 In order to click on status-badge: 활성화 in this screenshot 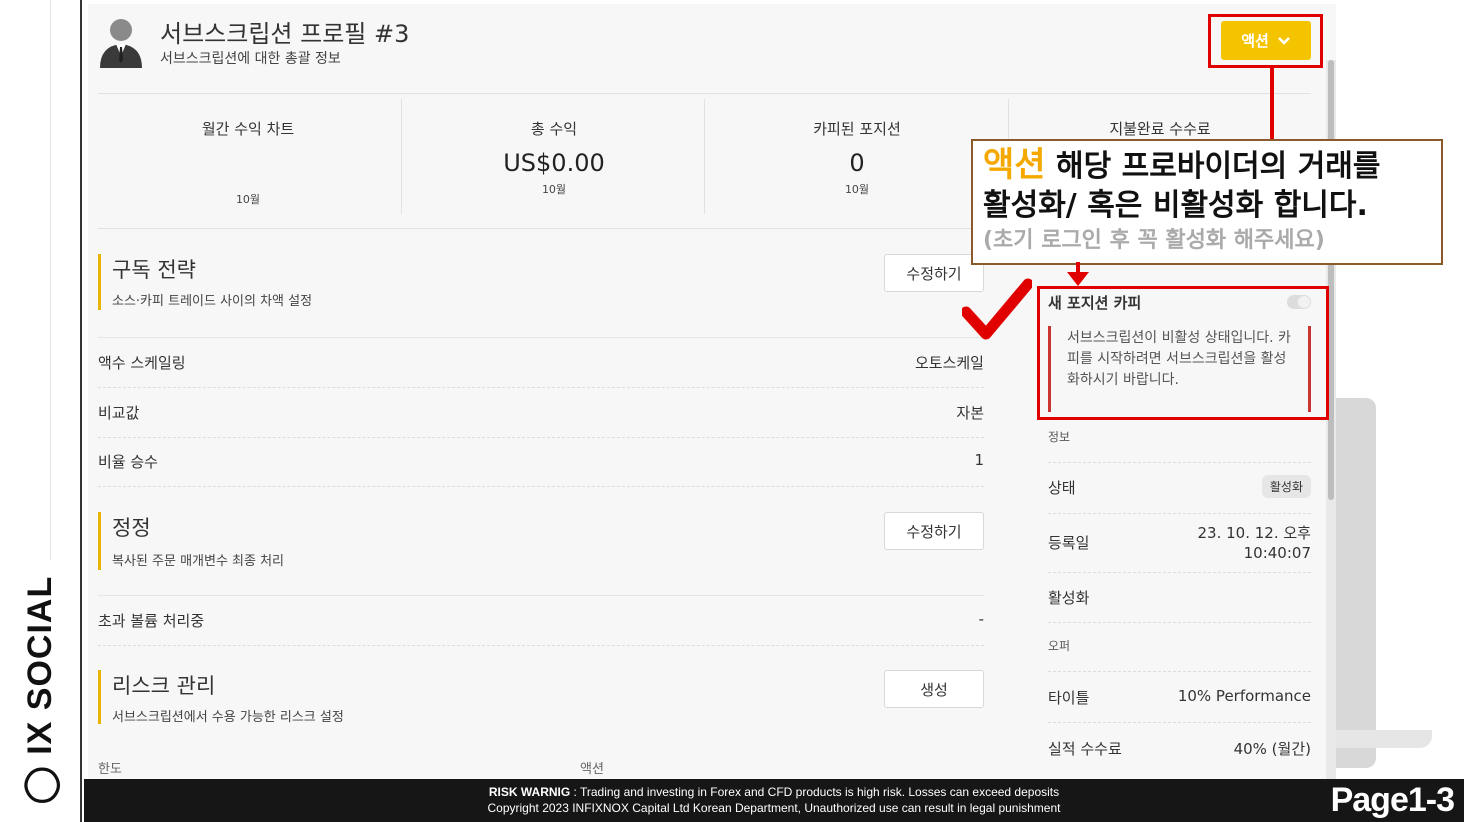, I will do `click(1286, 486)`.